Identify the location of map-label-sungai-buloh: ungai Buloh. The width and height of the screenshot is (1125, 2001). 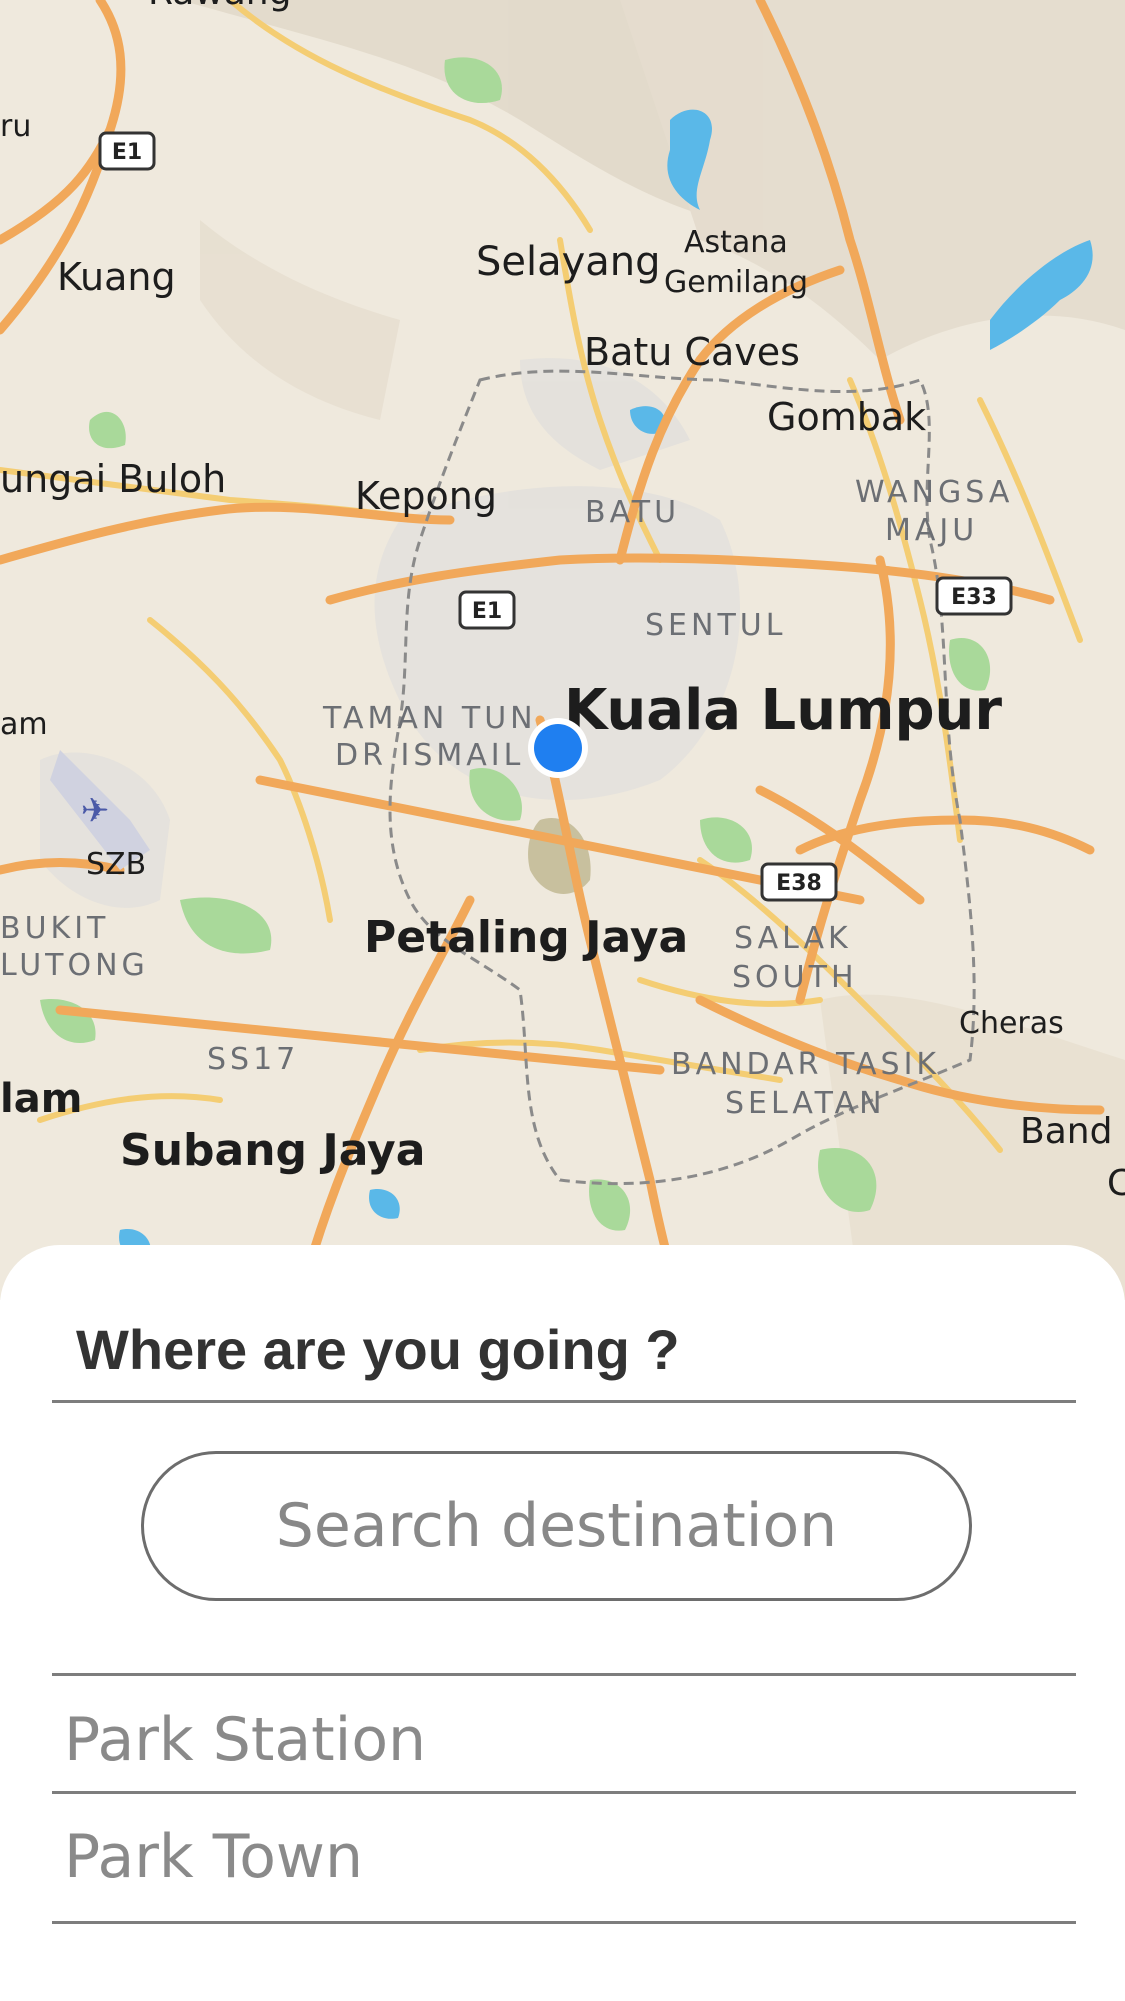
(113, 479).